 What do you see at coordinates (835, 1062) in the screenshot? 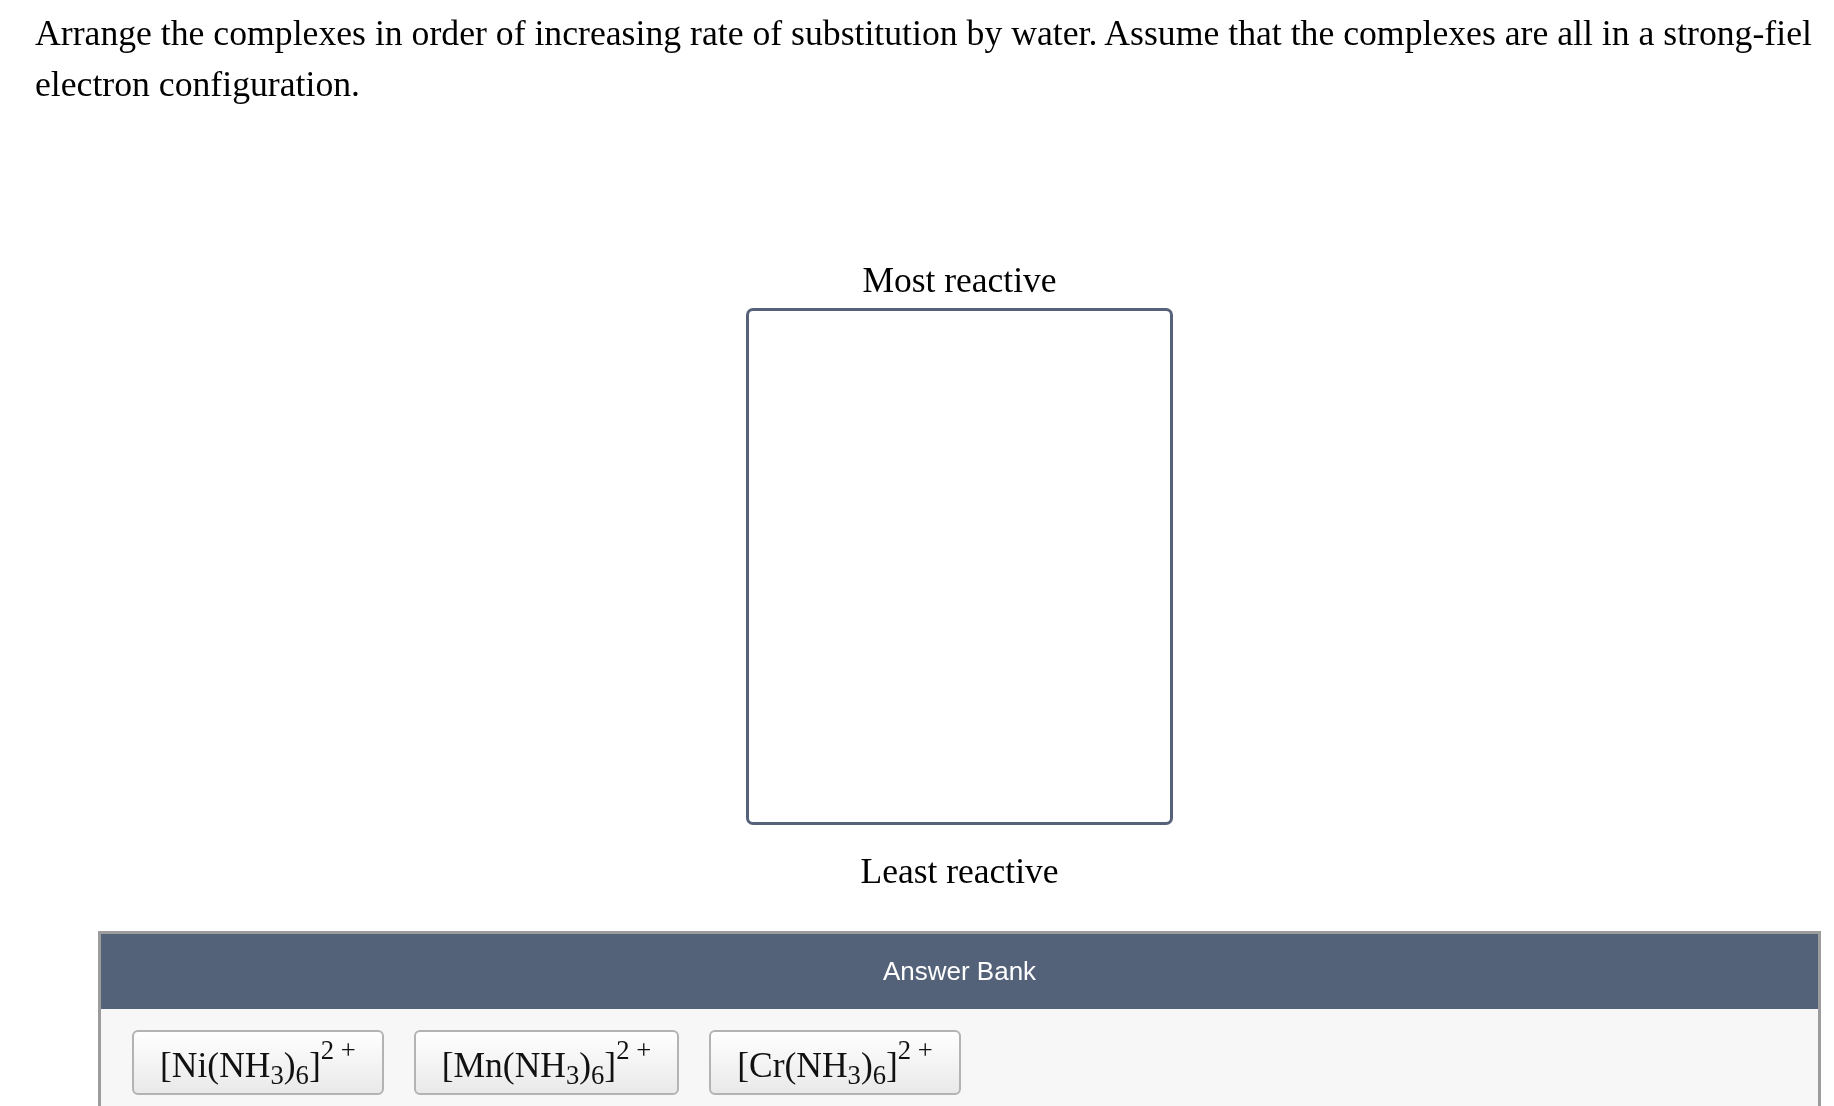
I see `answer-tile: [Cr(NH$_{3}$)$_{6}$]$^{2 +}$` at bounding box center [835, 1062].